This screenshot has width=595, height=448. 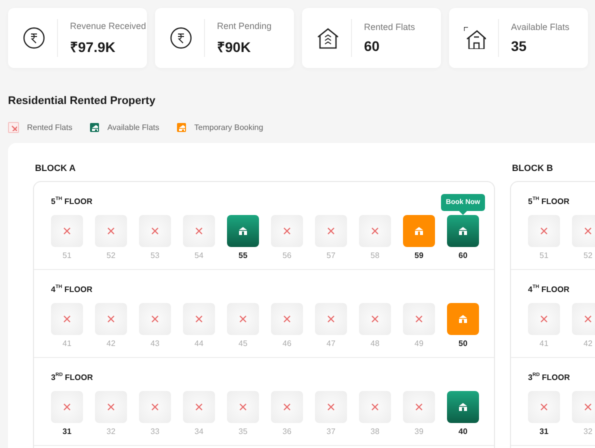 I want to click on block-title: BLOCK A, so click(x=56, y=168).